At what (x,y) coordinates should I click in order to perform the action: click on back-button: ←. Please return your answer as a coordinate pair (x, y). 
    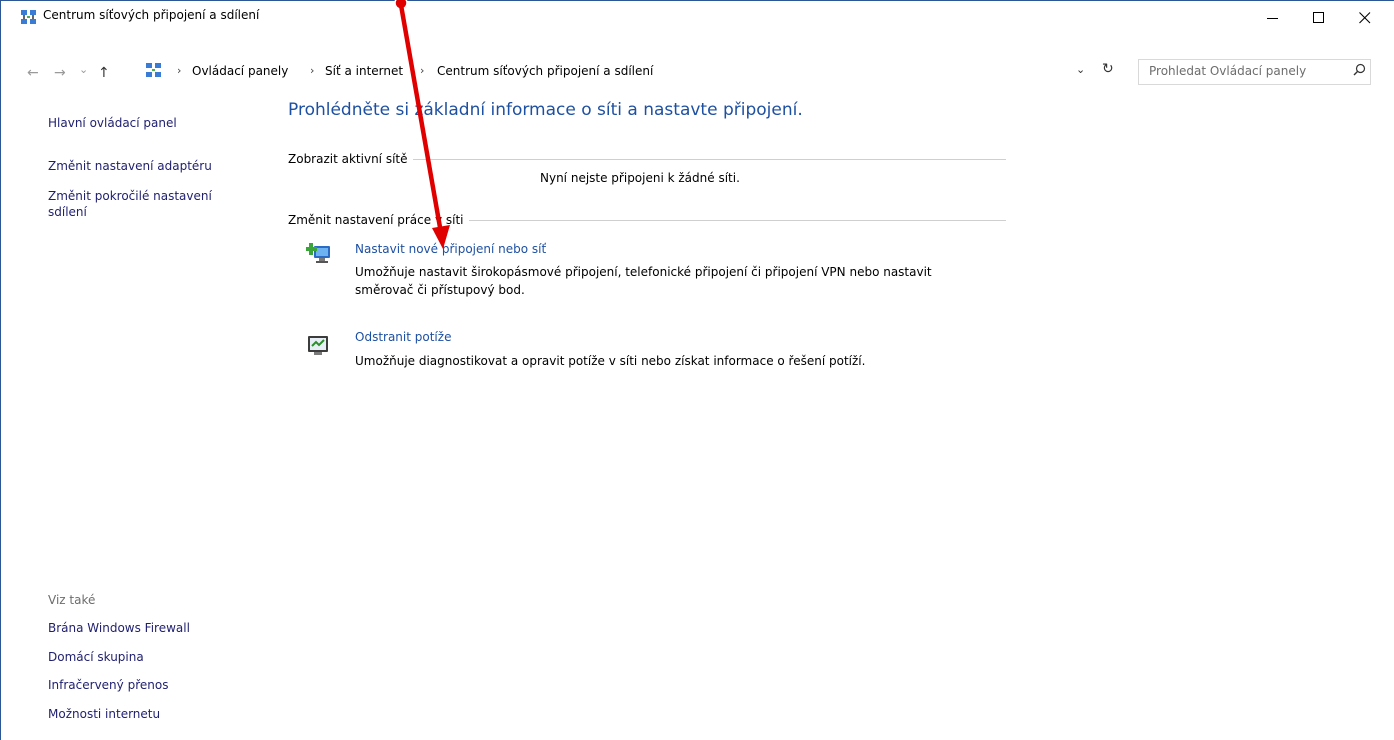
    Looking at the image, I should click on (33, 73).